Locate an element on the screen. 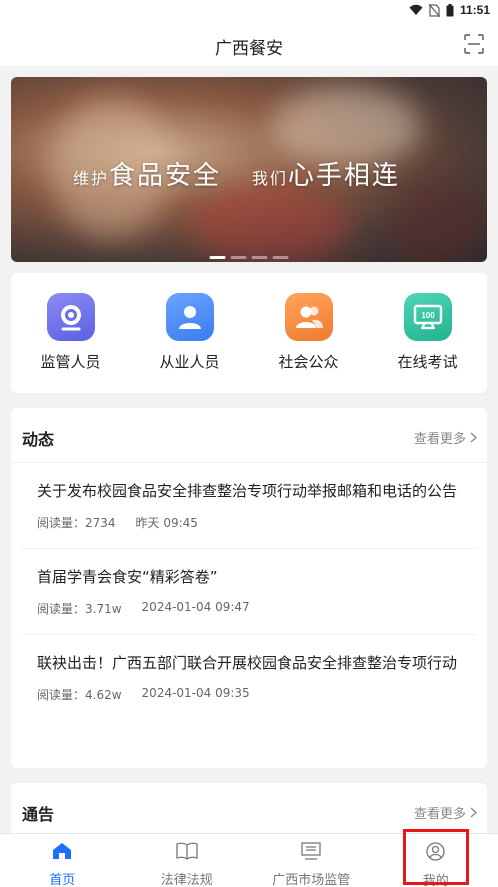  tab-book: 法律法规 is located at coordinates (187, 860).